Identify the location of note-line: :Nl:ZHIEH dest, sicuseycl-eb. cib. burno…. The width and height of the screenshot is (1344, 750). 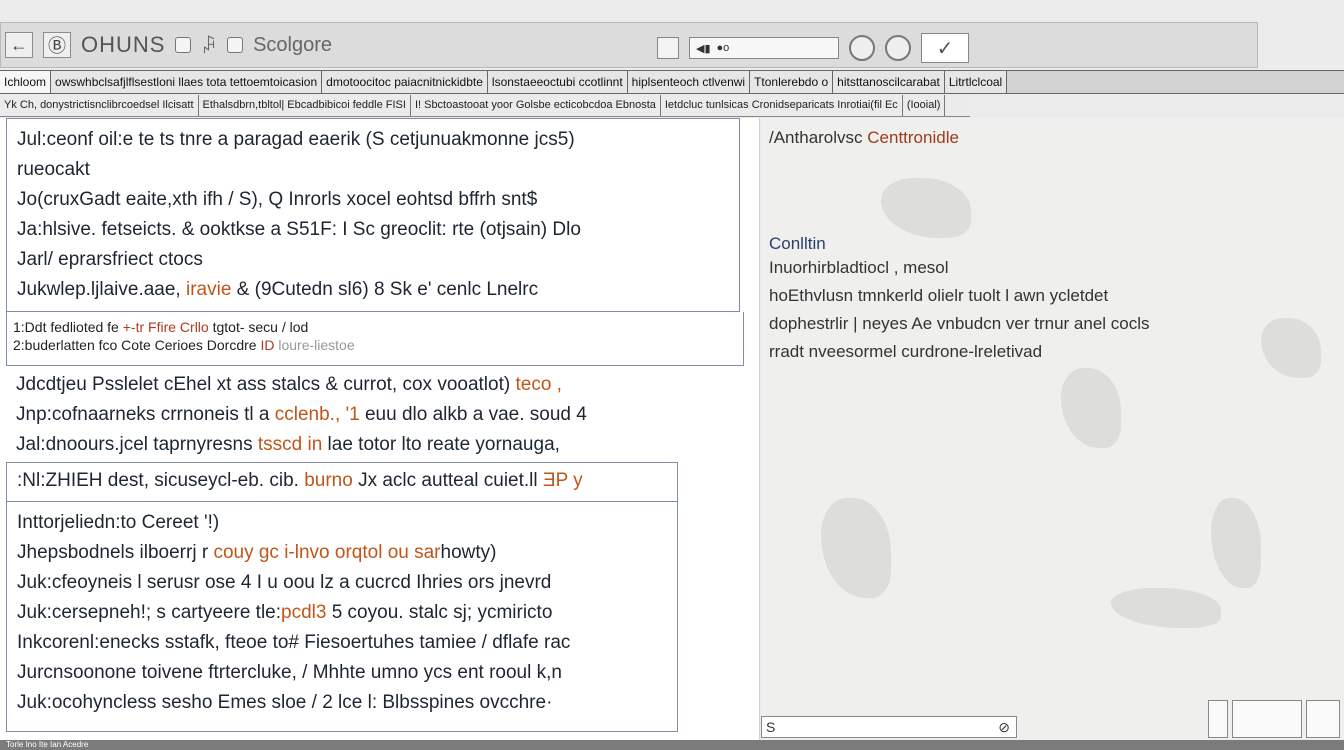
(342, 481).